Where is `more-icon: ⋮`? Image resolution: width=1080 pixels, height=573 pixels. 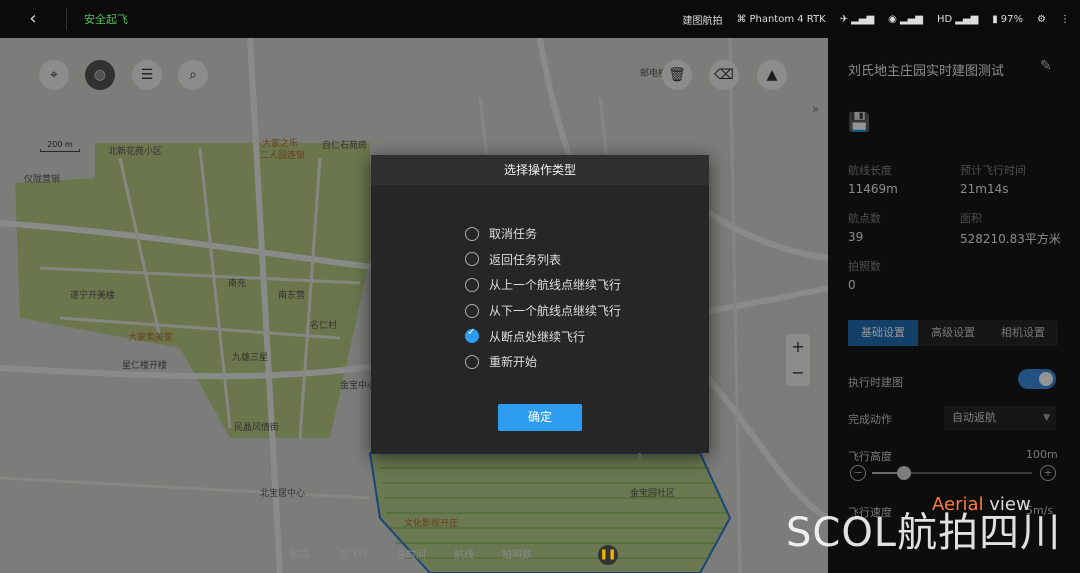 more-icon: ⋮ is located at coordinates (1065, 19).